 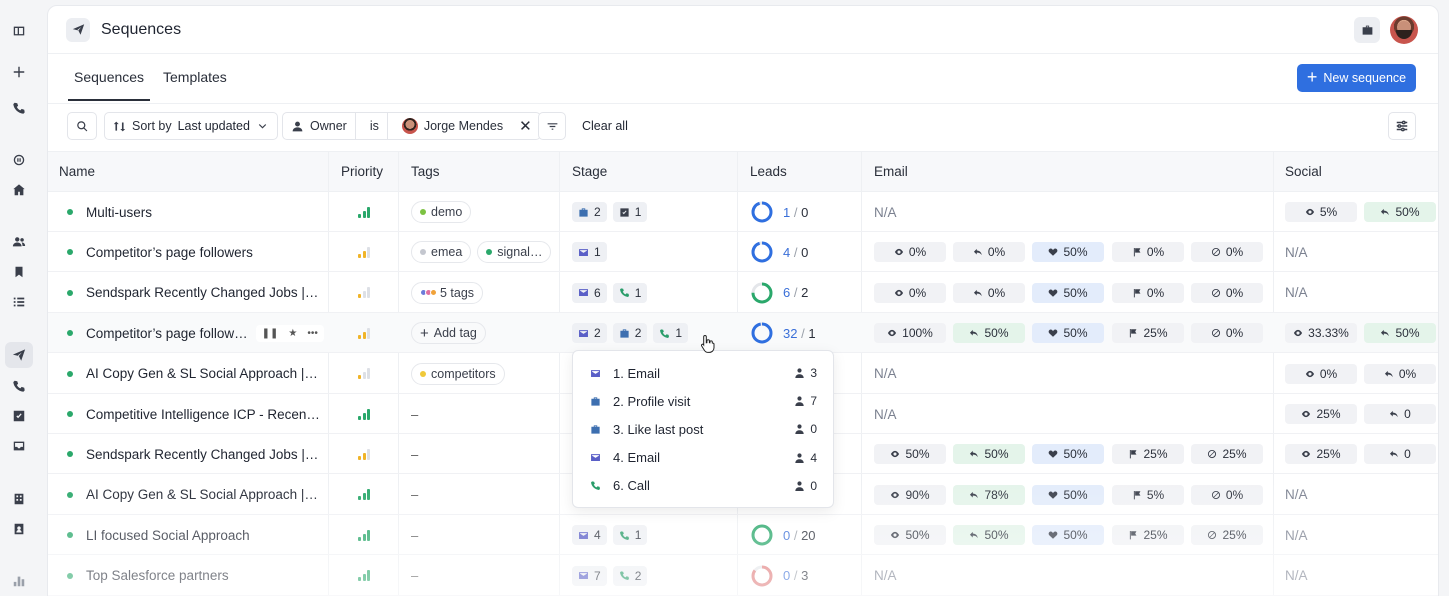 I want to click on col-name: Name, so click(x=77, y=171).